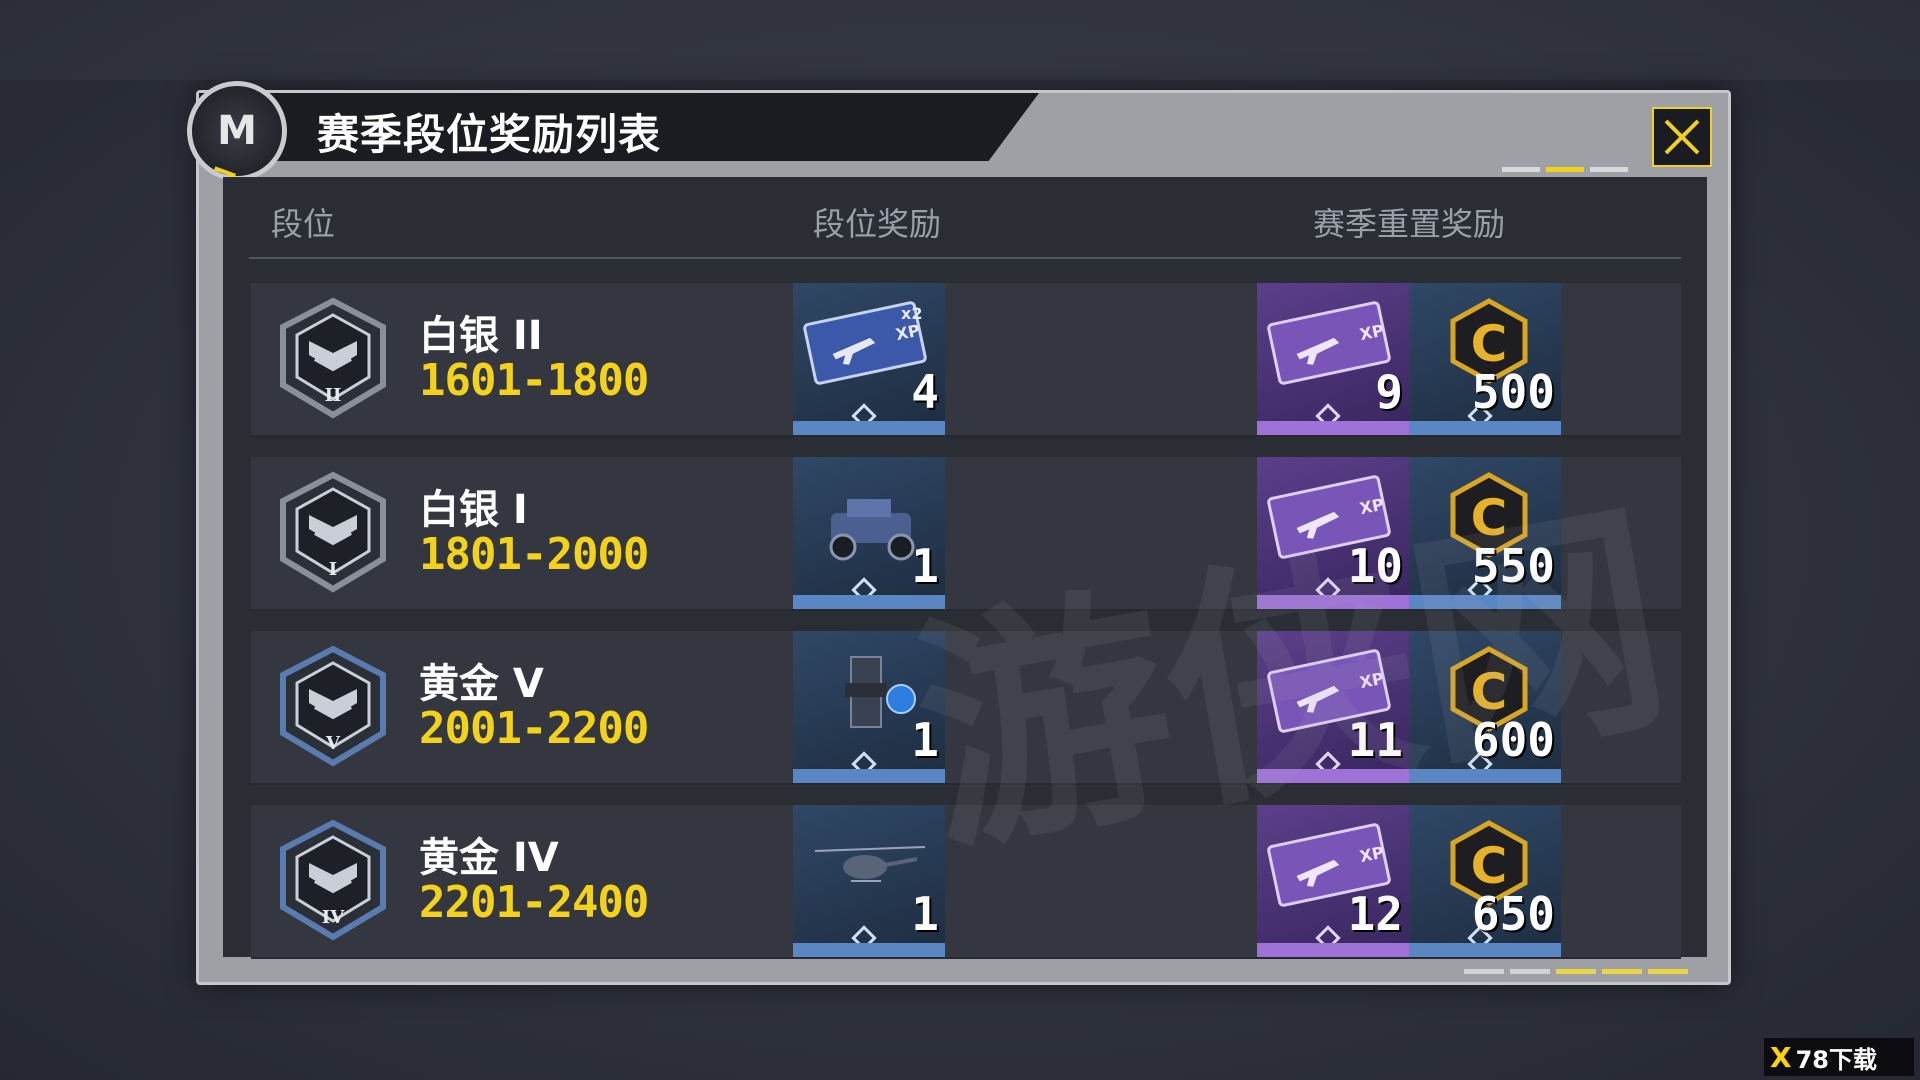  What do you see at coordinates (966, 882) in the screenshot?
I see `rank-row: IV 黄金 IV 2201-2400 1 XP 12 C 650` at bounding box center [966, 882].